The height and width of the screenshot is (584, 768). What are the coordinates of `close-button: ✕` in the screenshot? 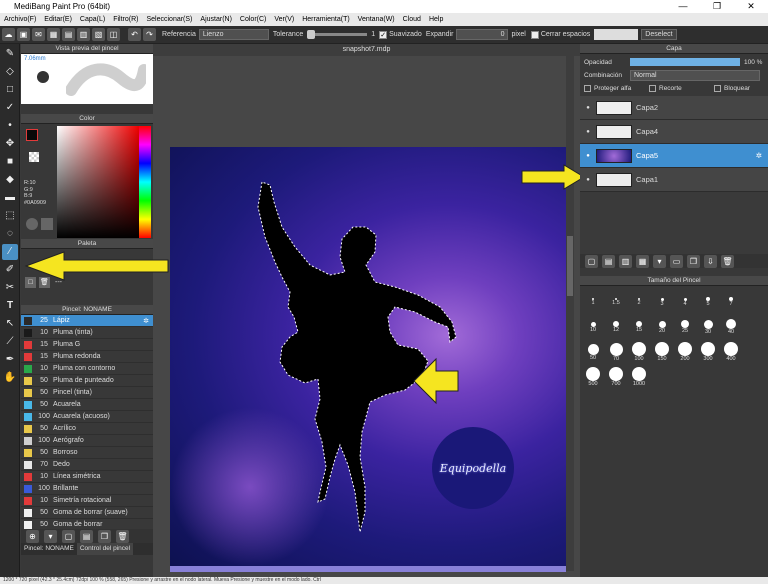 It's located at (751, 6).